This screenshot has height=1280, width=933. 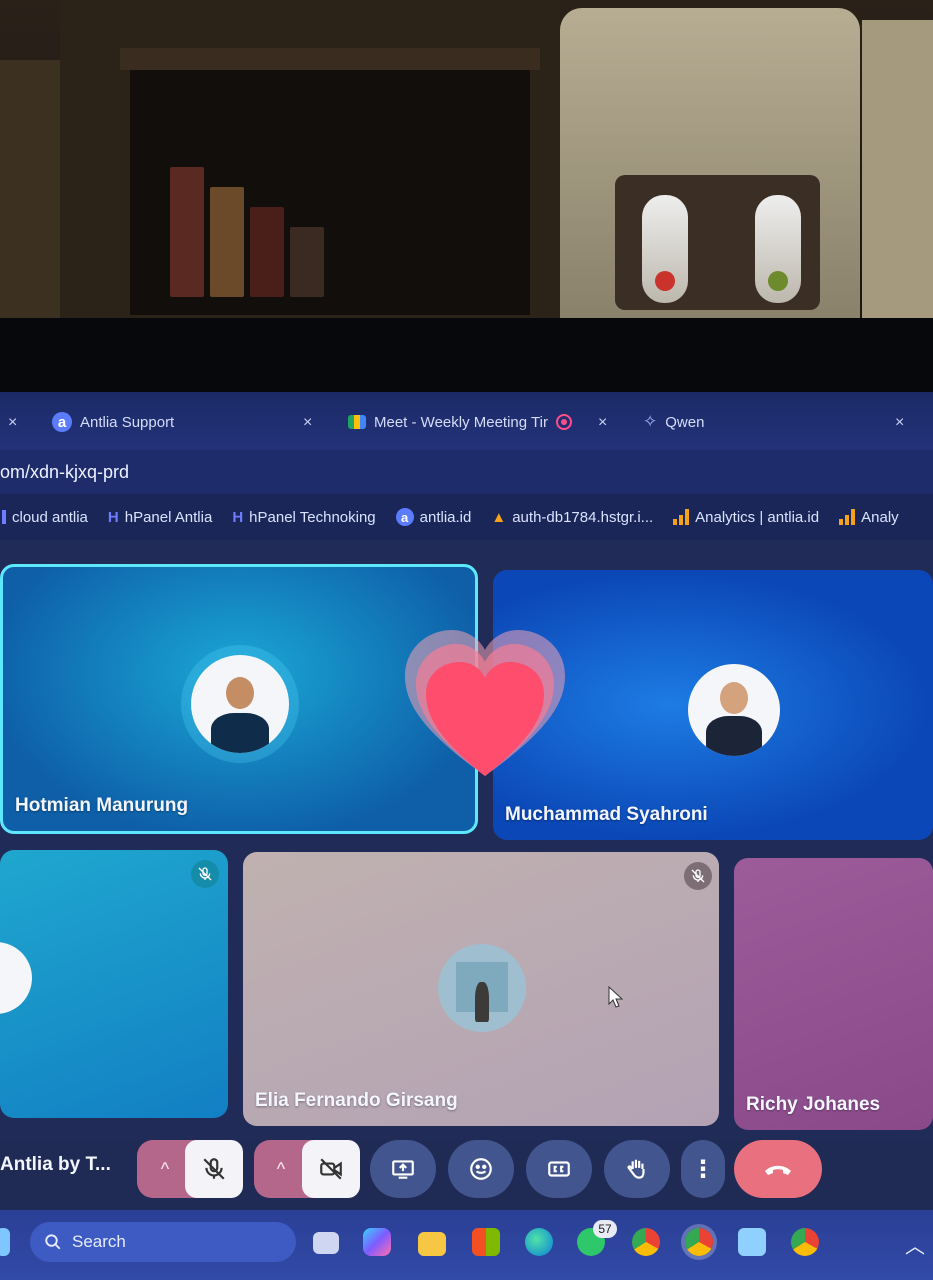 I want to click on bookmark-hpanel-antlia: H hPanel Antlia, so click(x=160, y=517).